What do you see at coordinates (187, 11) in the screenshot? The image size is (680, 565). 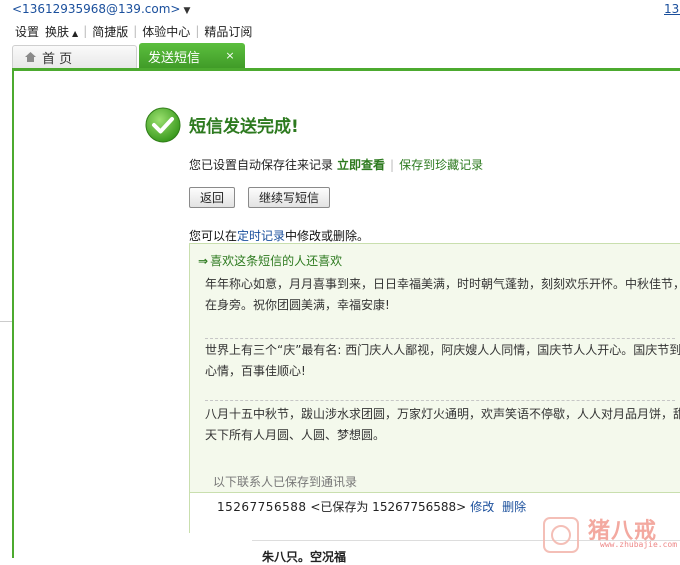 I see `chevron-down-icon: ▼` at bounding box center [187, 11].